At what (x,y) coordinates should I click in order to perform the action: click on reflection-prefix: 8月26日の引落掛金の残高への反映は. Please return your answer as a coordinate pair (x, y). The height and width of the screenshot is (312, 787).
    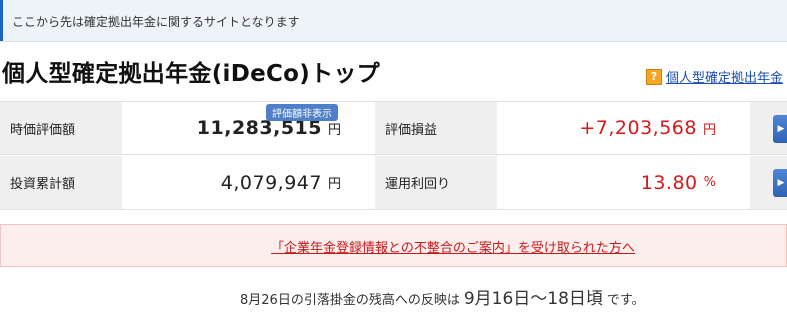
    Looking at the image, I should click on (350, 300).